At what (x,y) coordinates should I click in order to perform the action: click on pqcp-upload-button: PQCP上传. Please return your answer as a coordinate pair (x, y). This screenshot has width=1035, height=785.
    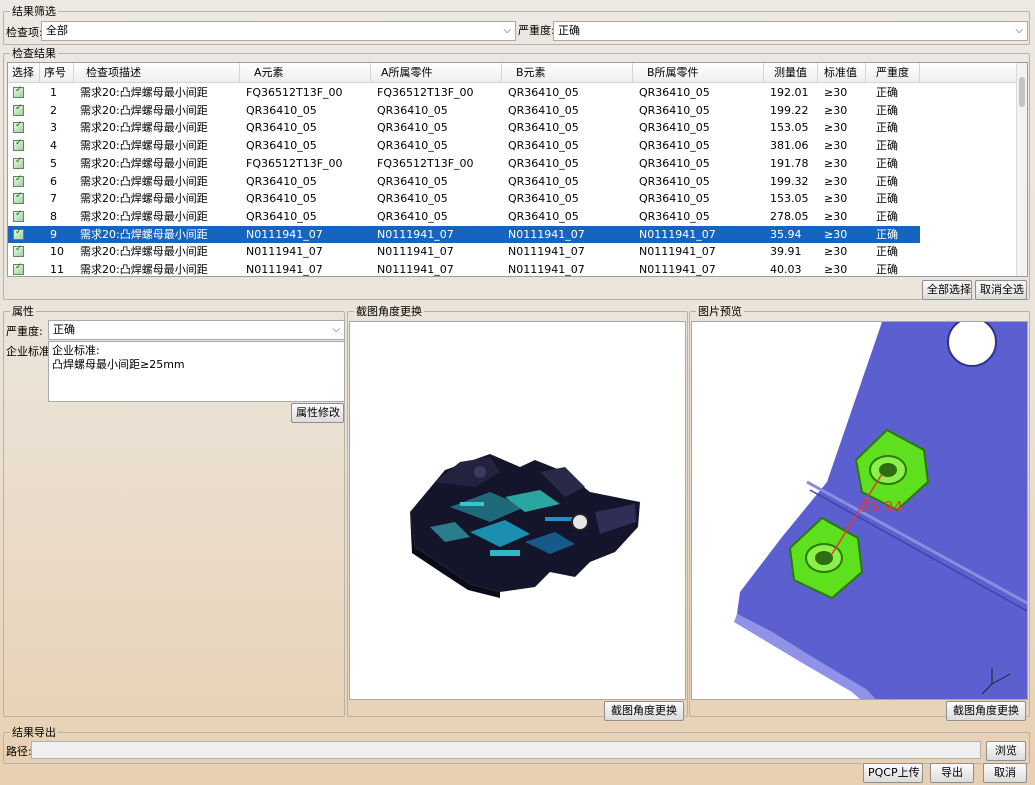
    Looking at the image, I should click on (893, 773).